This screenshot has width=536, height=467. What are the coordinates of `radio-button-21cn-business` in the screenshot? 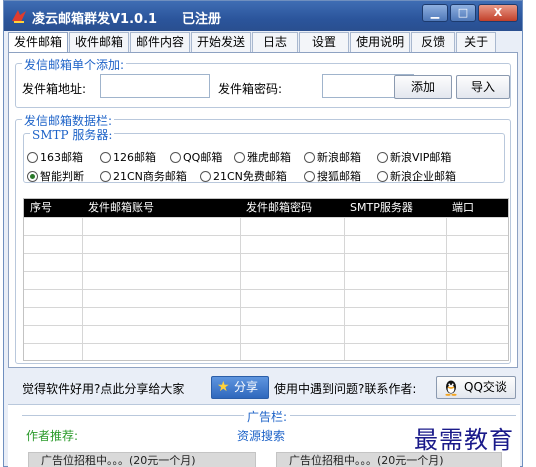 It's located at (105, 176).